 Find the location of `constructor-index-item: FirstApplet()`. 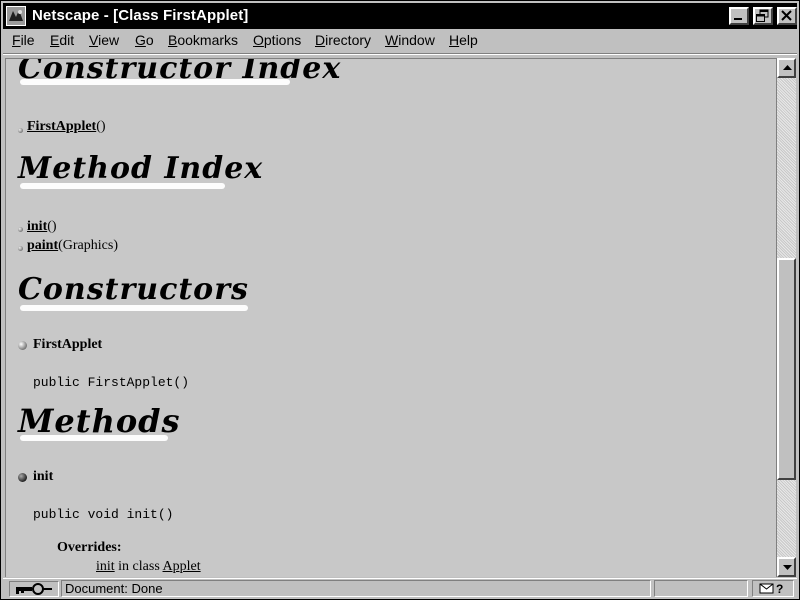

constructor-index-item: FirstApplet() is located at coordinates (66, 126).